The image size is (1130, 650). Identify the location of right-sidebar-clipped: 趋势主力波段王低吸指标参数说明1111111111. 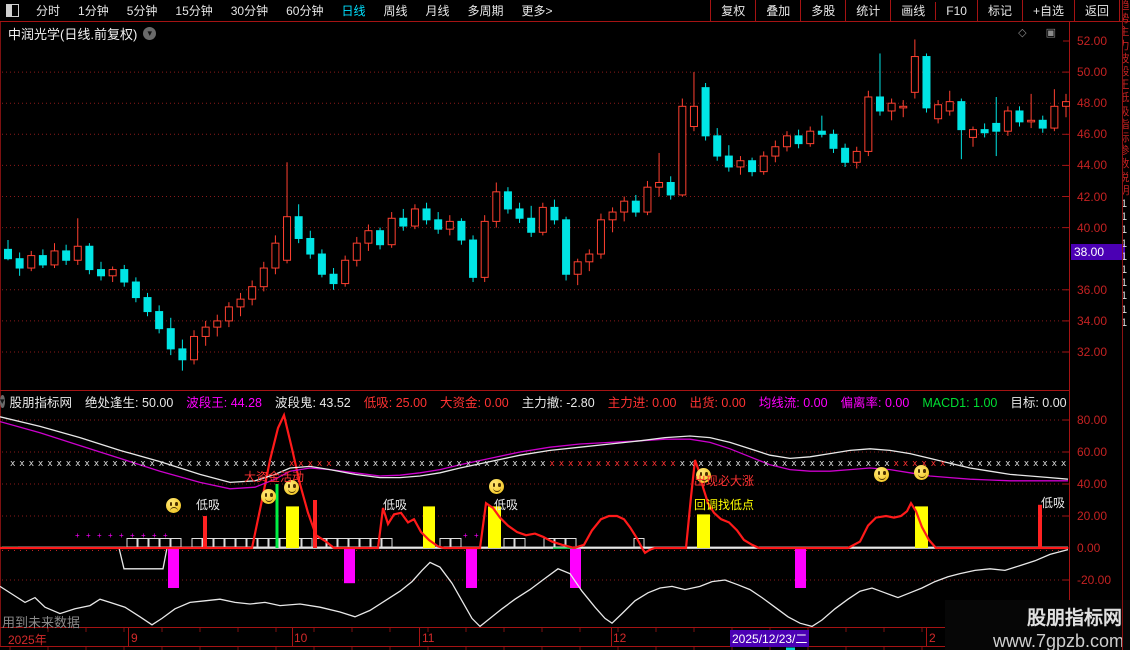
(1126, 325).